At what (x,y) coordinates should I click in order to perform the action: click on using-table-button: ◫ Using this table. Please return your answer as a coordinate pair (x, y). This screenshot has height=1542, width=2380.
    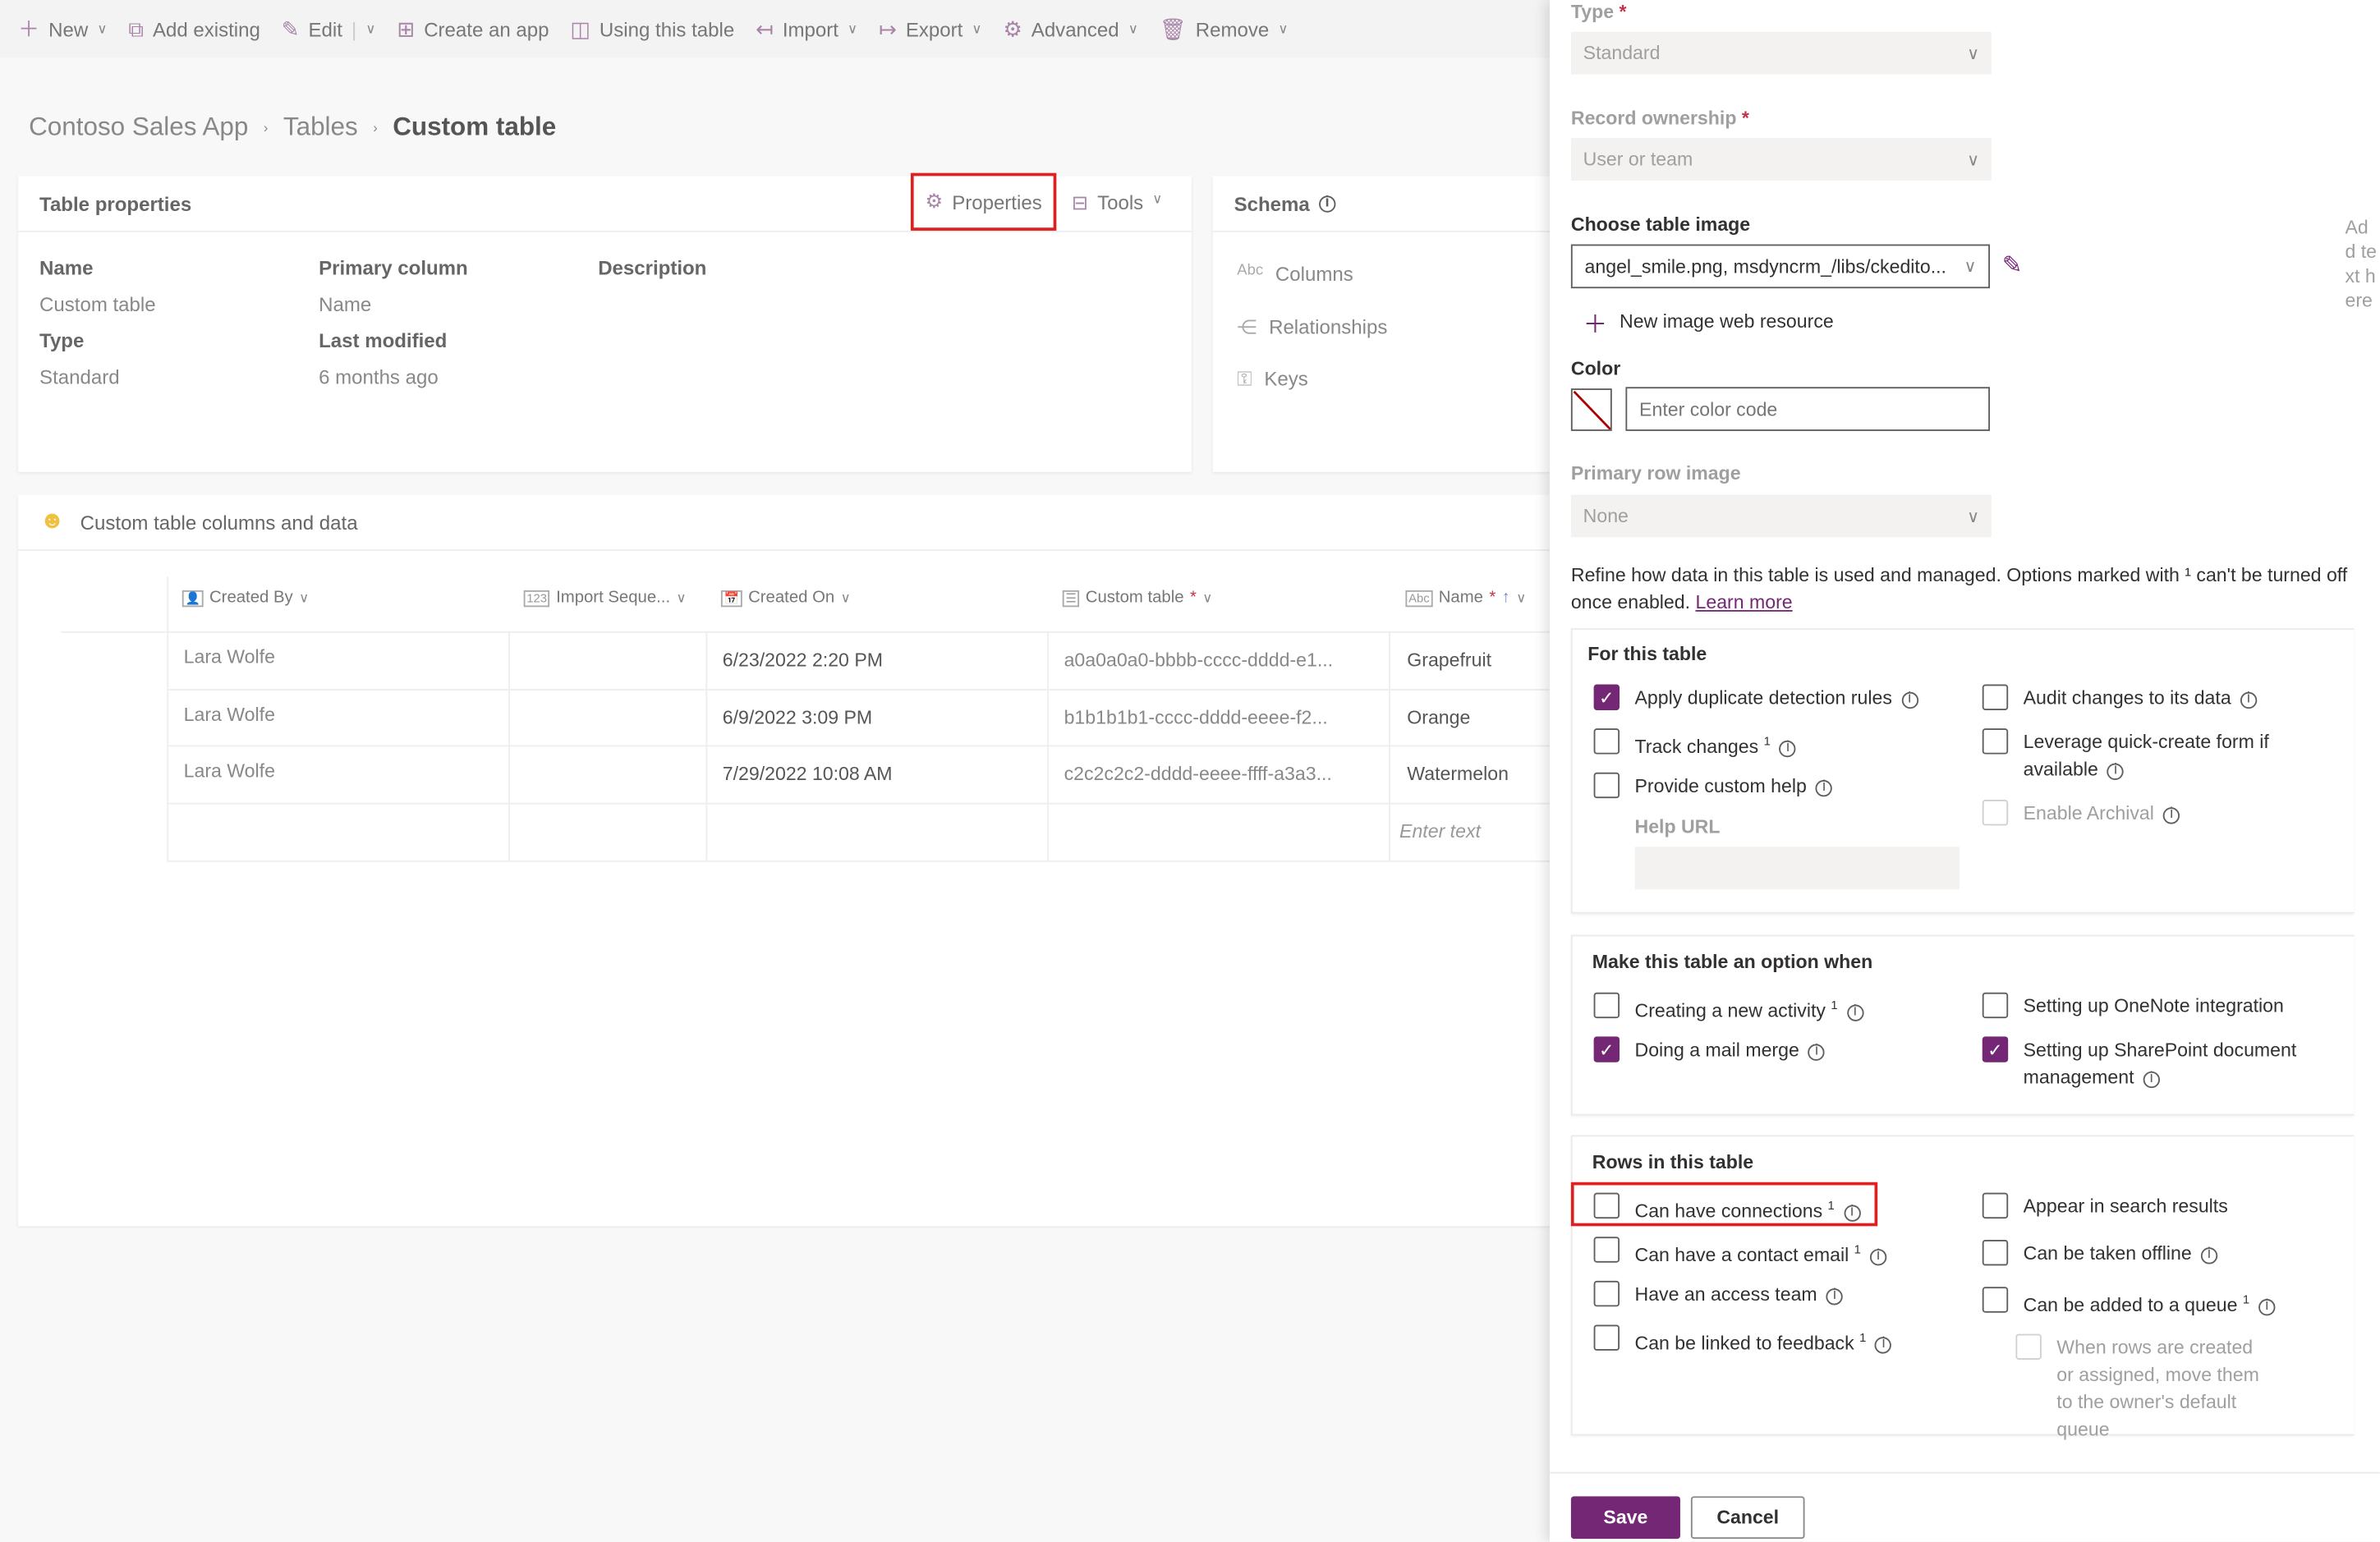
    Looking at the image, I should click on (652, 28).